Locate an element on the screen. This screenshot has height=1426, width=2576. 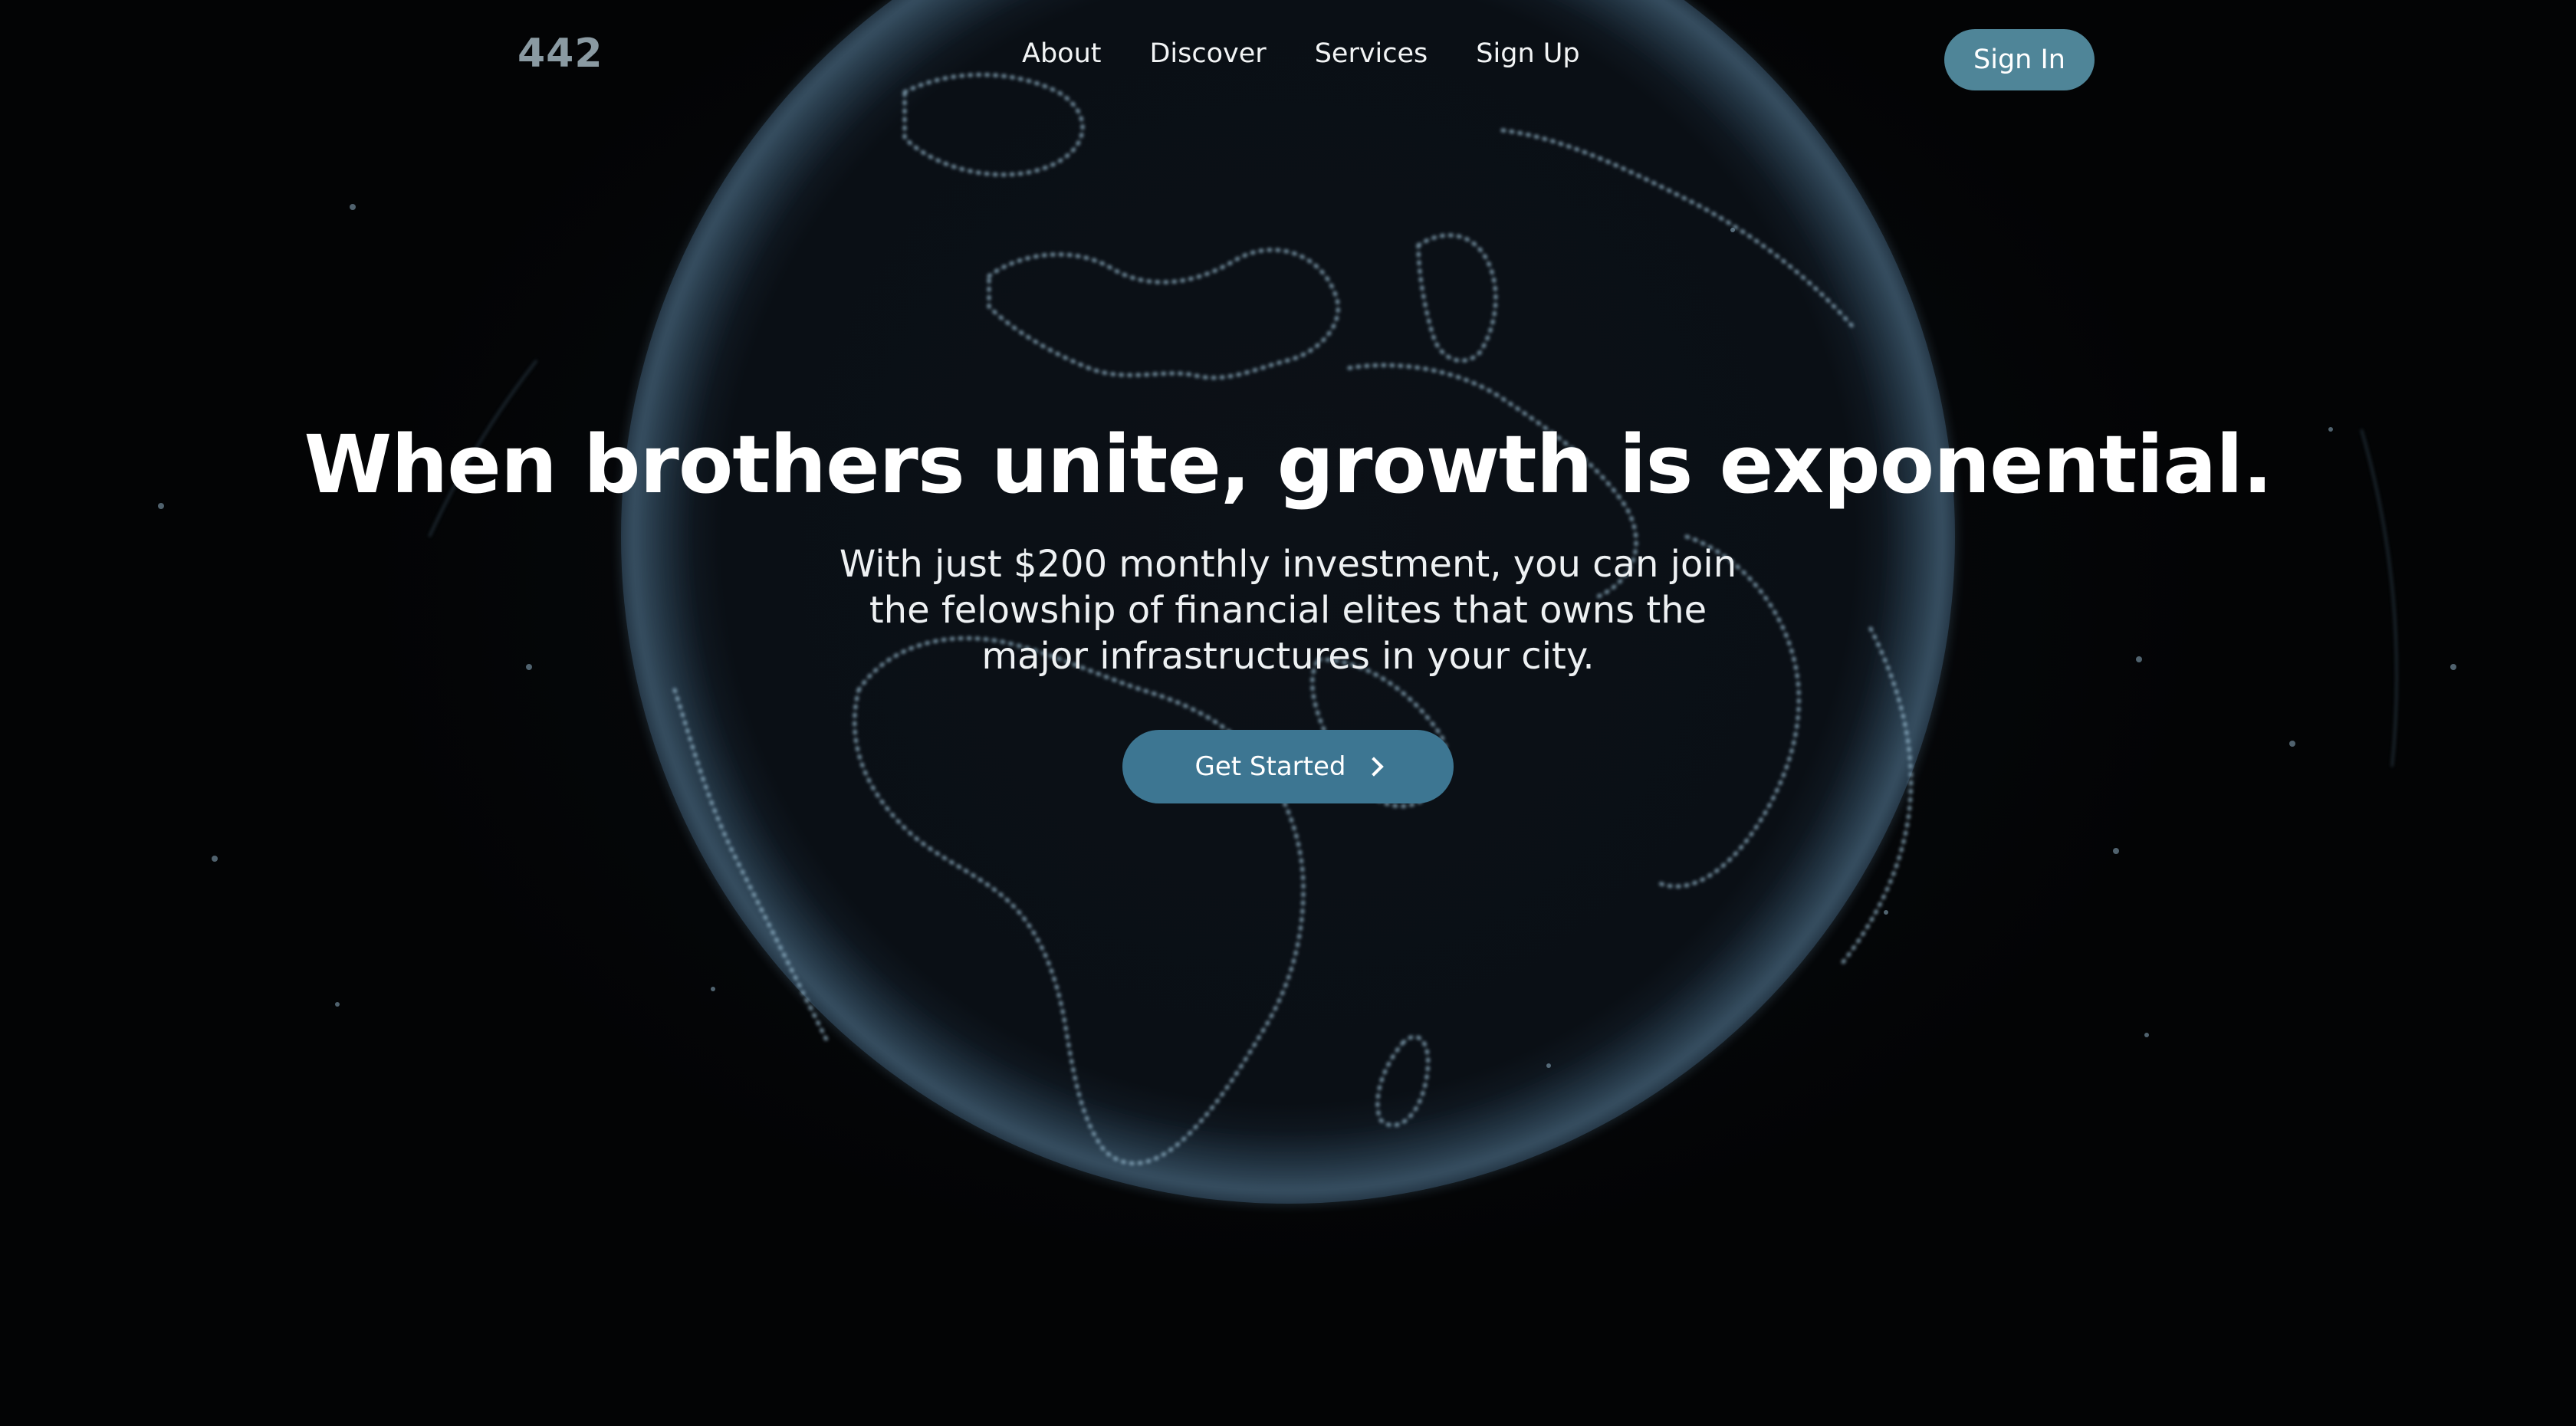
nav-link-services: Services is located at coordinates (1372, 53).